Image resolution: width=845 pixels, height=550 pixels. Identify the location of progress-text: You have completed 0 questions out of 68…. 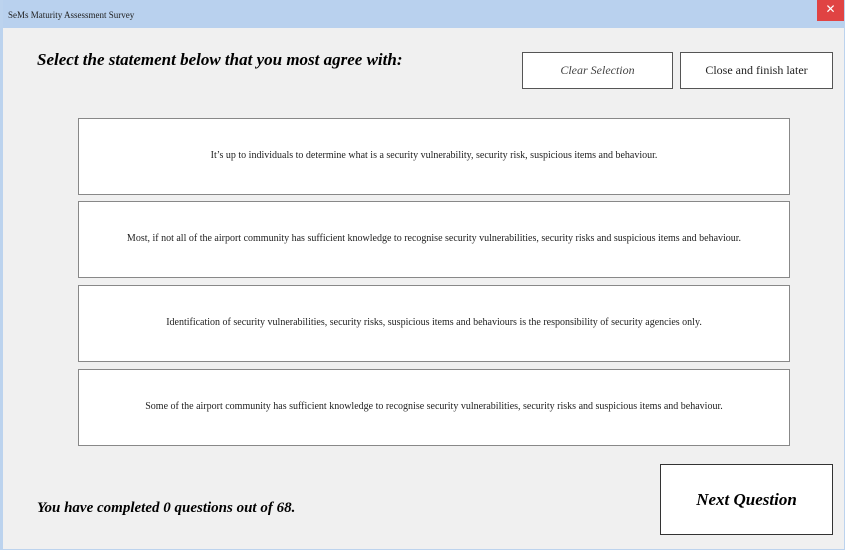
(166, 508).